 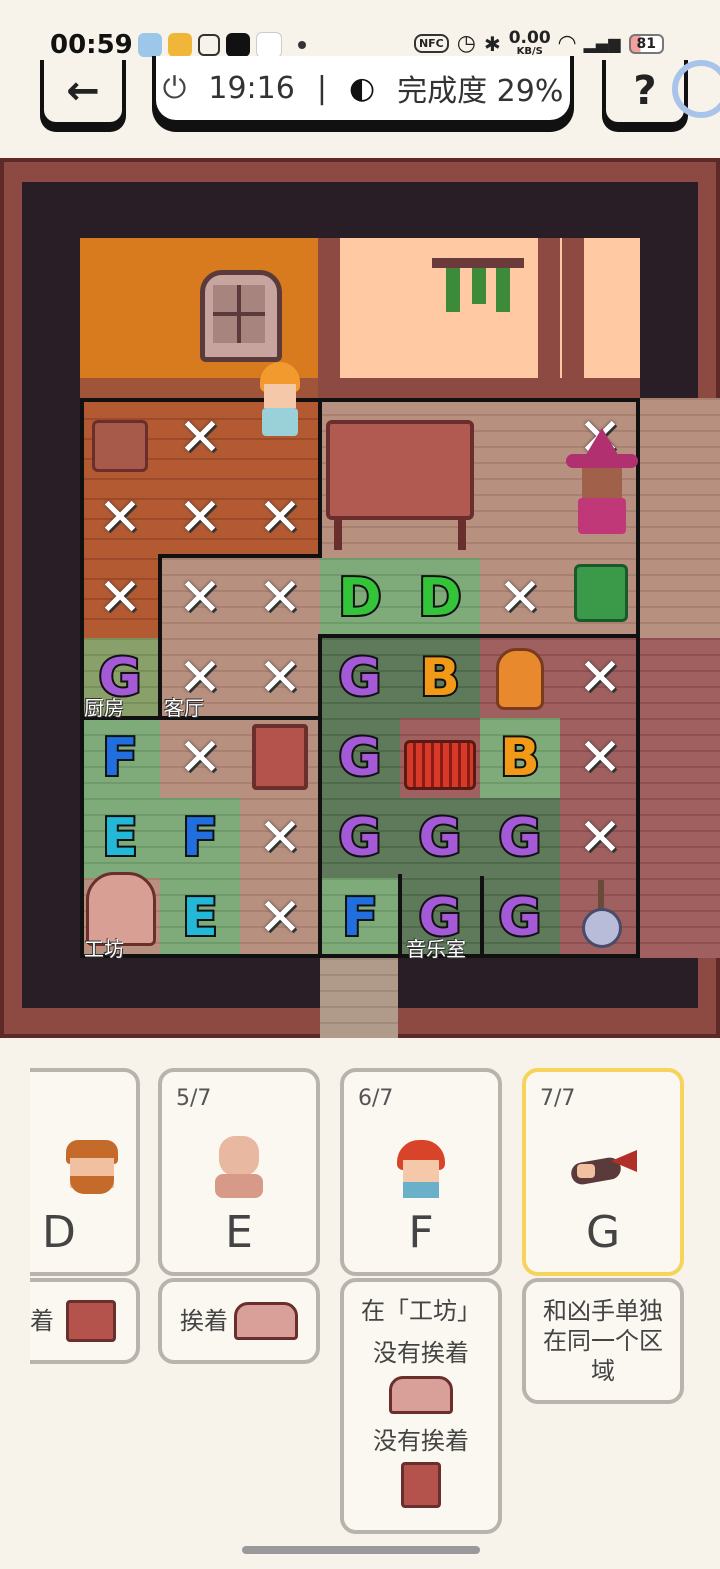 I want to click on region-label-music: 音乐室, so click(x=436, y=949).